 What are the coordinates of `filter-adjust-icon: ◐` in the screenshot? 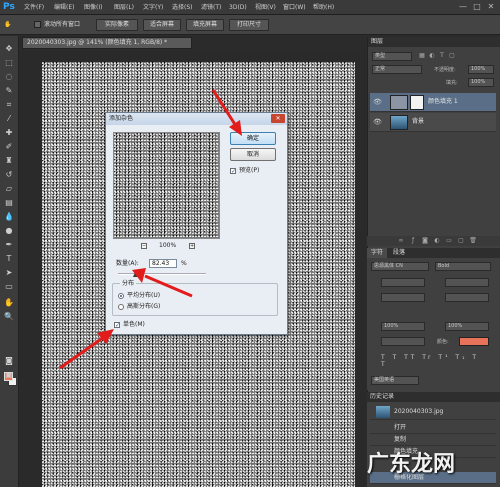 It's located at (432, 56).